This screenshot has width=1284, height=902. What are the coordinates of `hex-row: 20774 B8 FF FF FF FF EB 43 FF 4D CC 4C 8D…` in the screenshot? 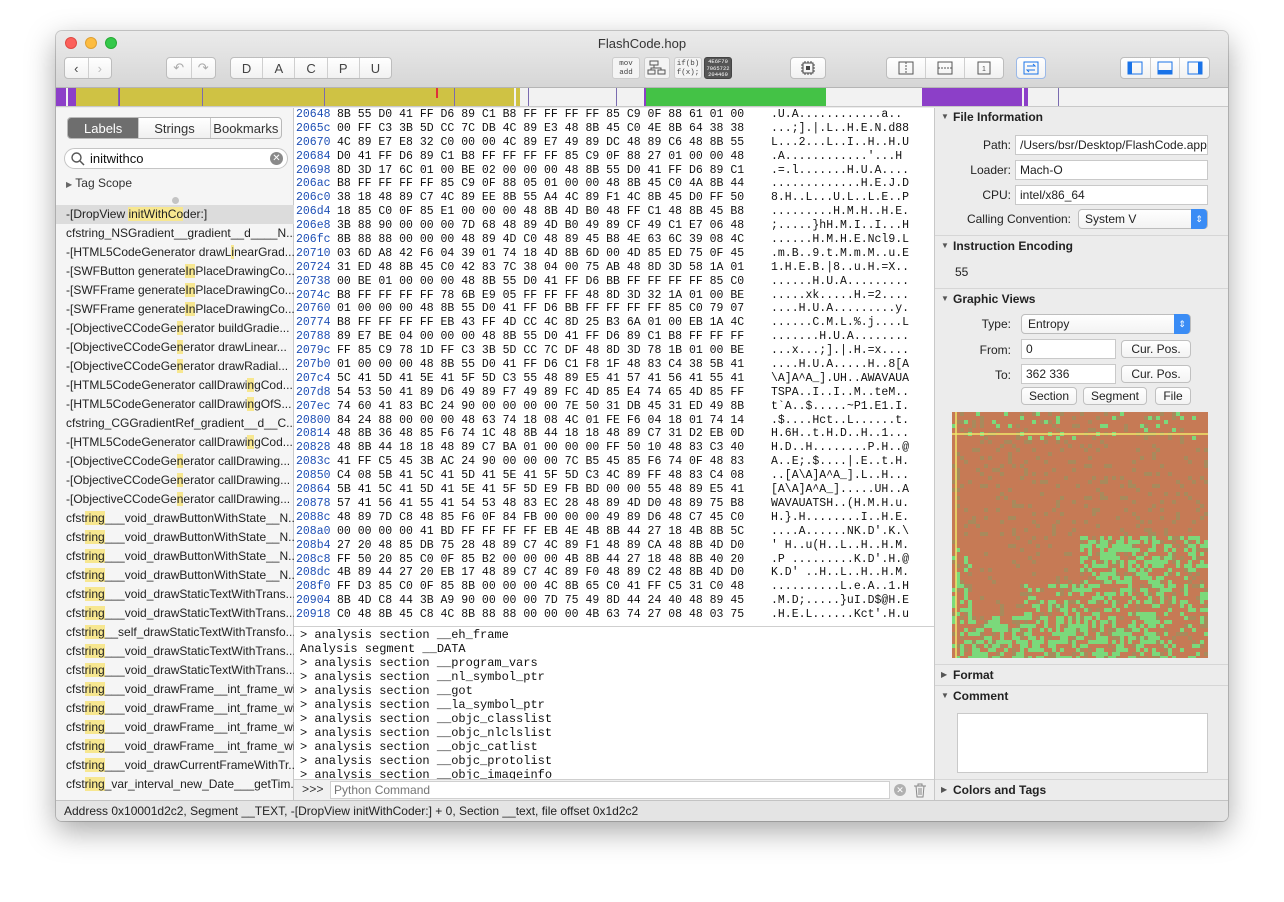 It's located at (614, 323).